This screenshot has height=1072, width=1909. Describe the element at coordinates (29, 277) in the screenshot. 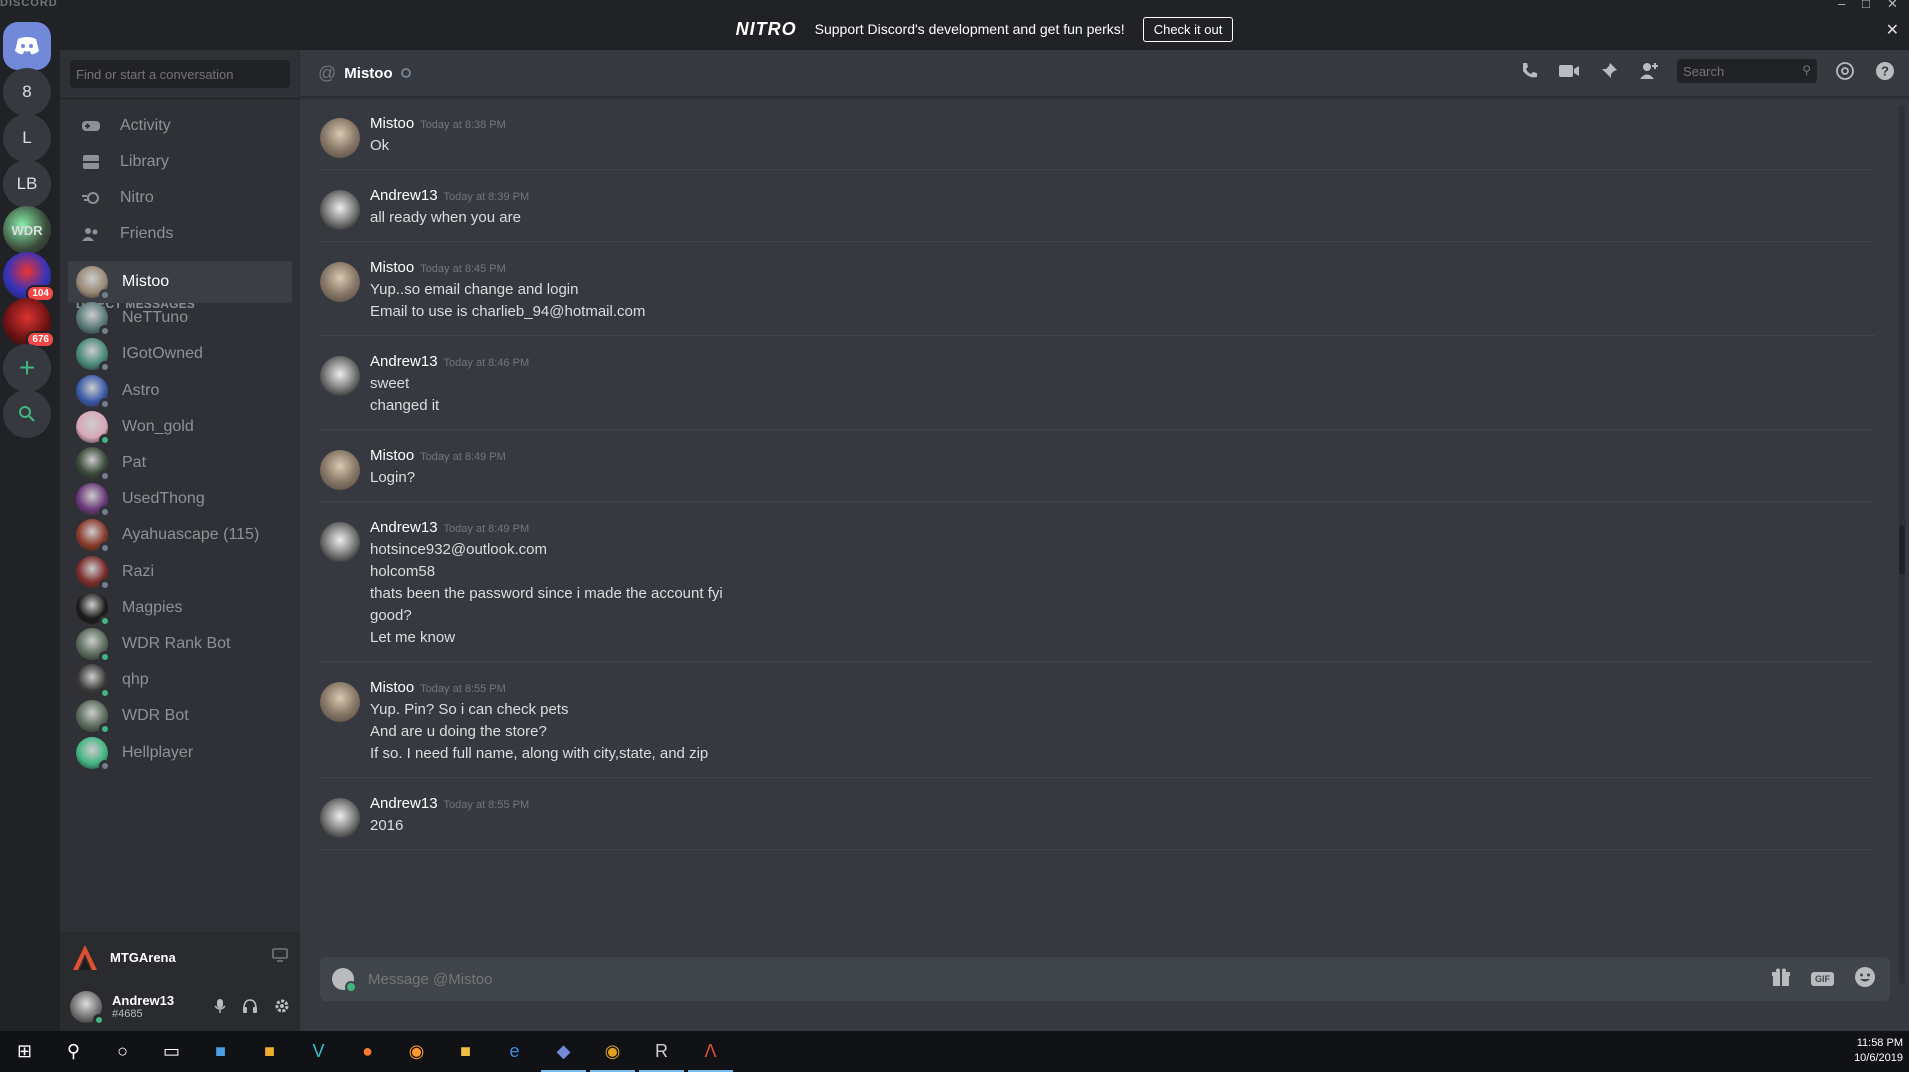

I see `guild-image-1: 104` at that location.